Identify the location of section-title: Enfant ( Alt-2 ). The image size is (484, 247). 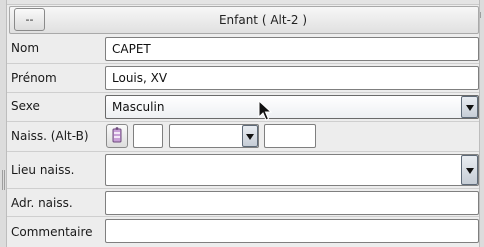
(263, 20).